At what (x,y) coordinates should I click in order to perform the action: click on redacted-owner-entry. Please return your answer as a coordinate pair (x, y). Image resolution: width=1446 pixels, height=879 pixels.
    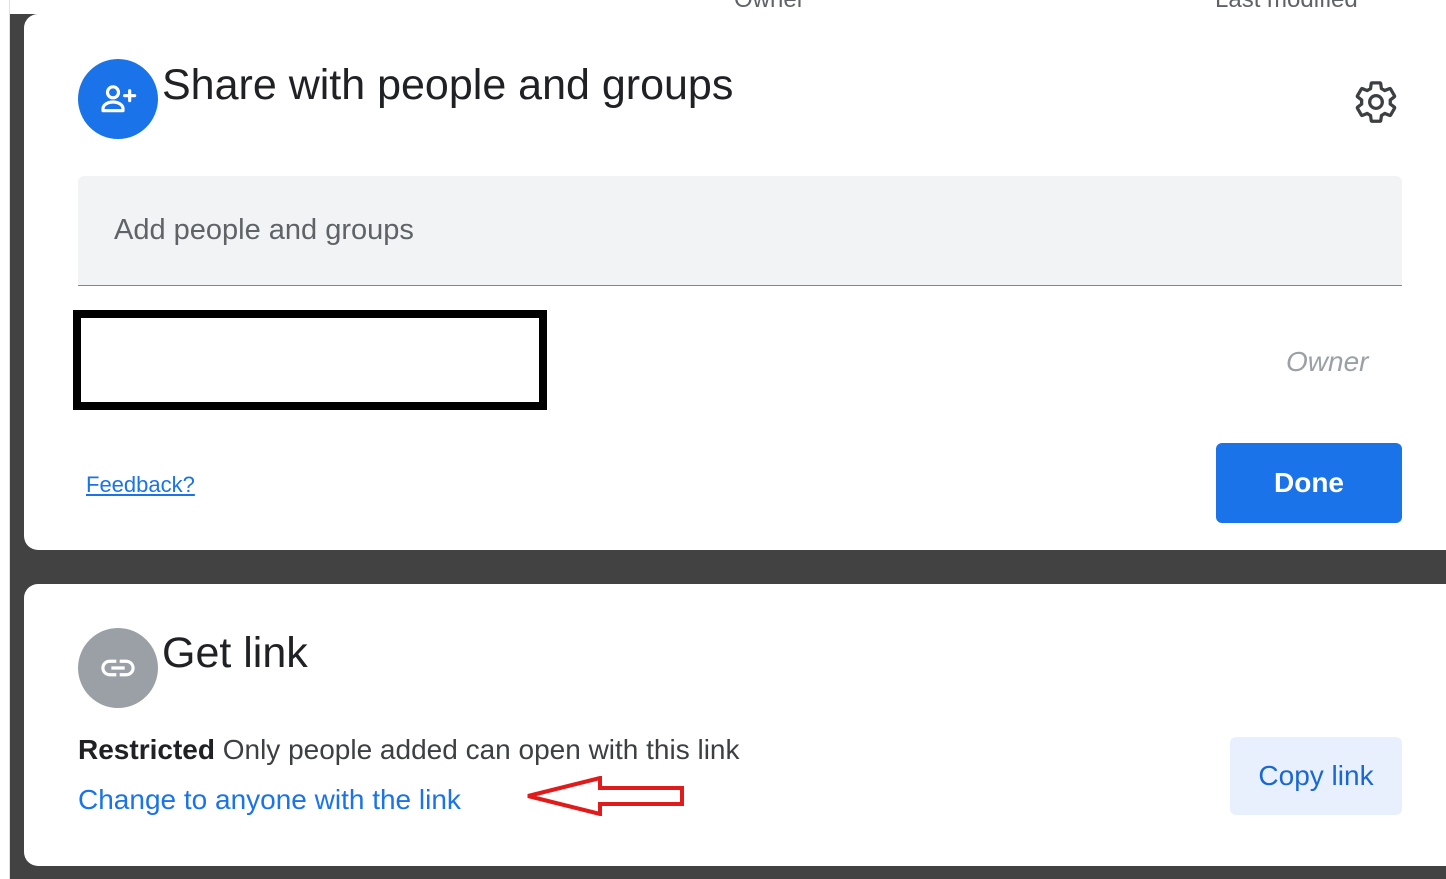
    Looking at the image, I should click on (310, 360).